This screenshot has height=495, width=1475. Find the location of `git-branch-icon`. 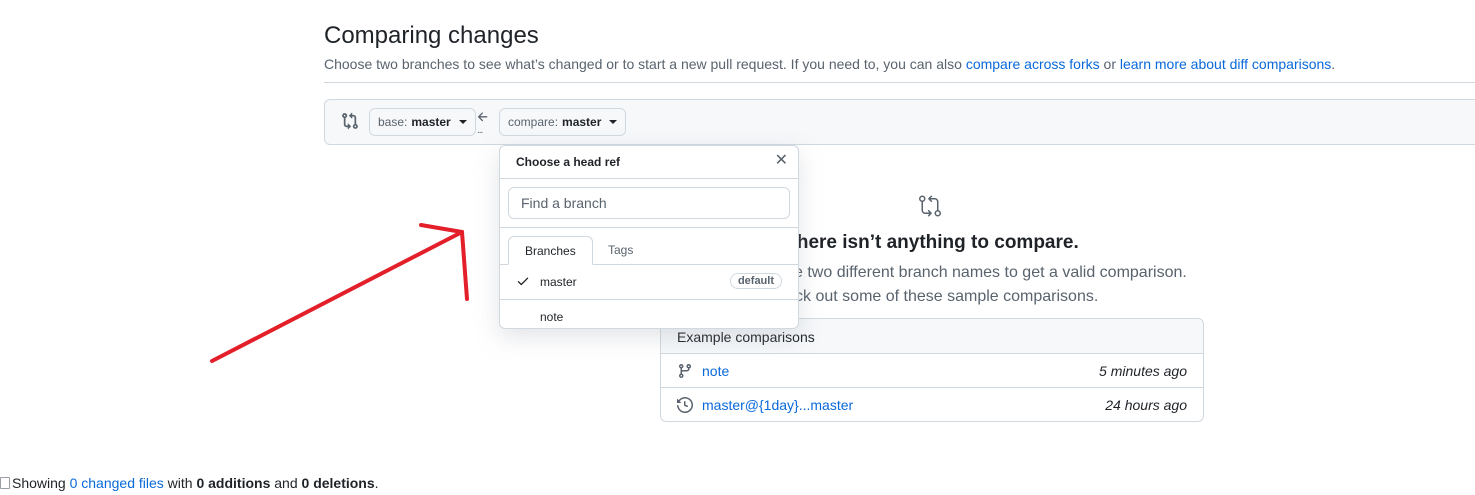

git-branch-icon is located at coordinates (684, 371).